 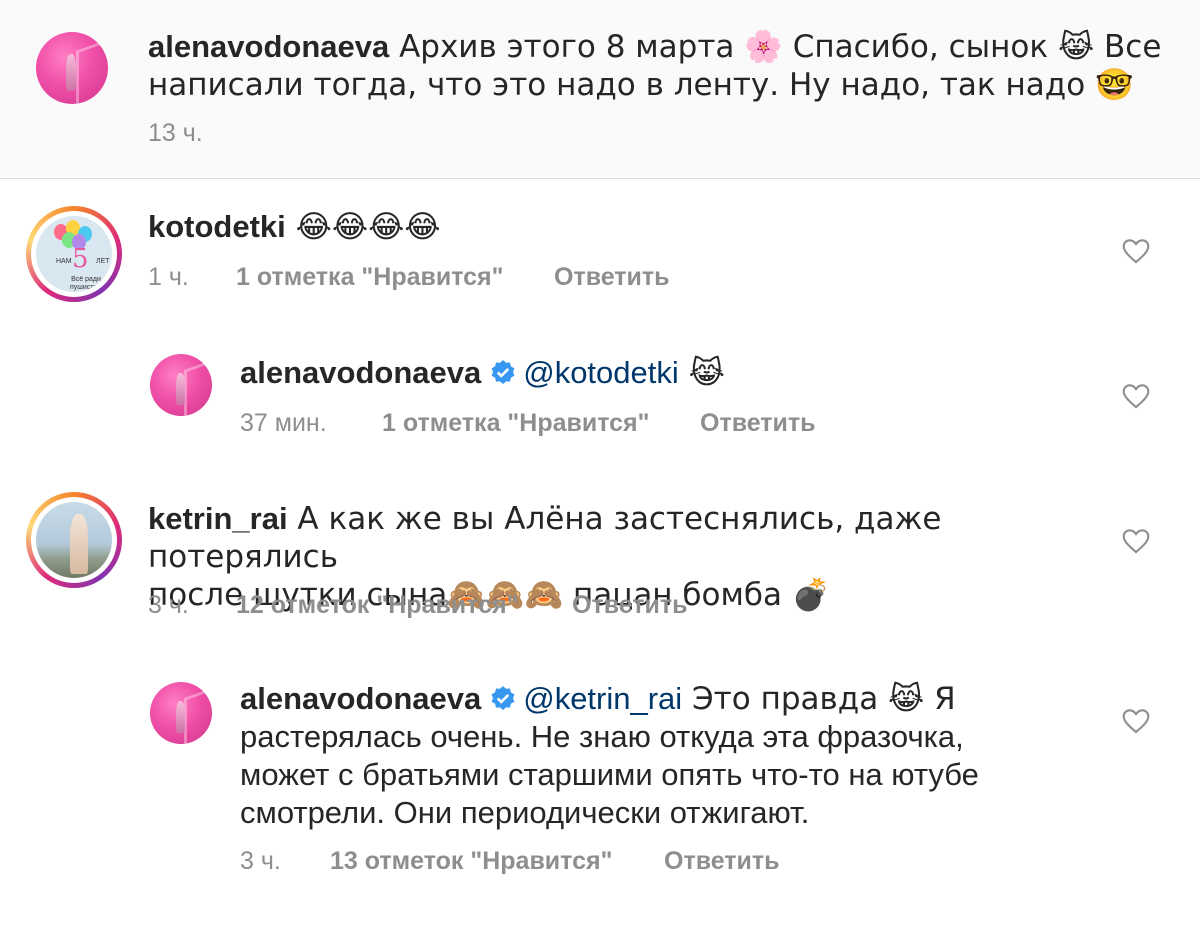 What do you see at coordinates (86, 283) in the screenshot?
I see `avatar-text-slogan: Всё ради пушистых поп` at bounding box center [86, 283].